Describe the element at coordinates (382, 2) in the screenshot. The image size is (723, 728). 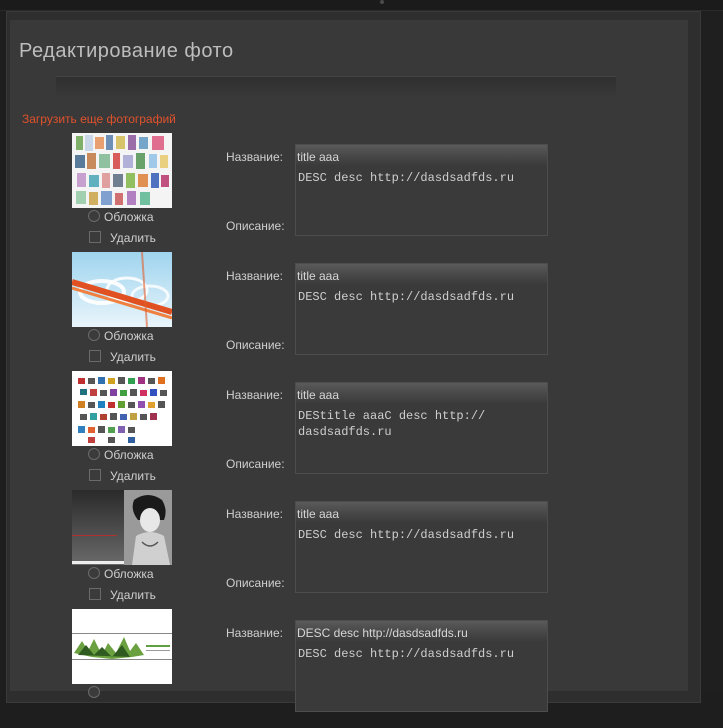
I see `top-bar-dot` at that location.